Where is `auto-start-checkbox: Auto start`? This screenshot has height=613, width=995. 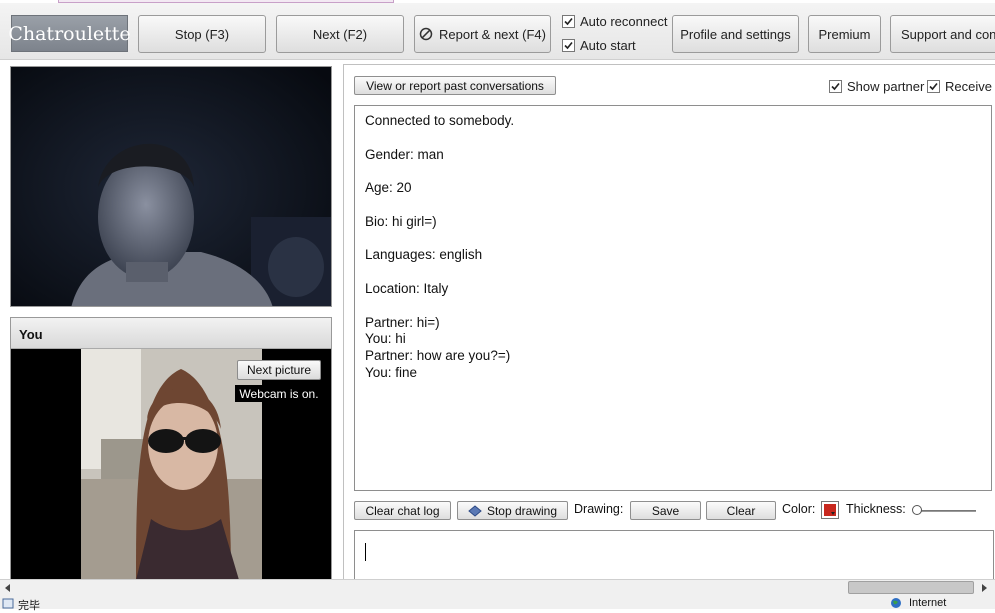
auto-start-checkbox: Auto start is located at coordinates (599, 45).